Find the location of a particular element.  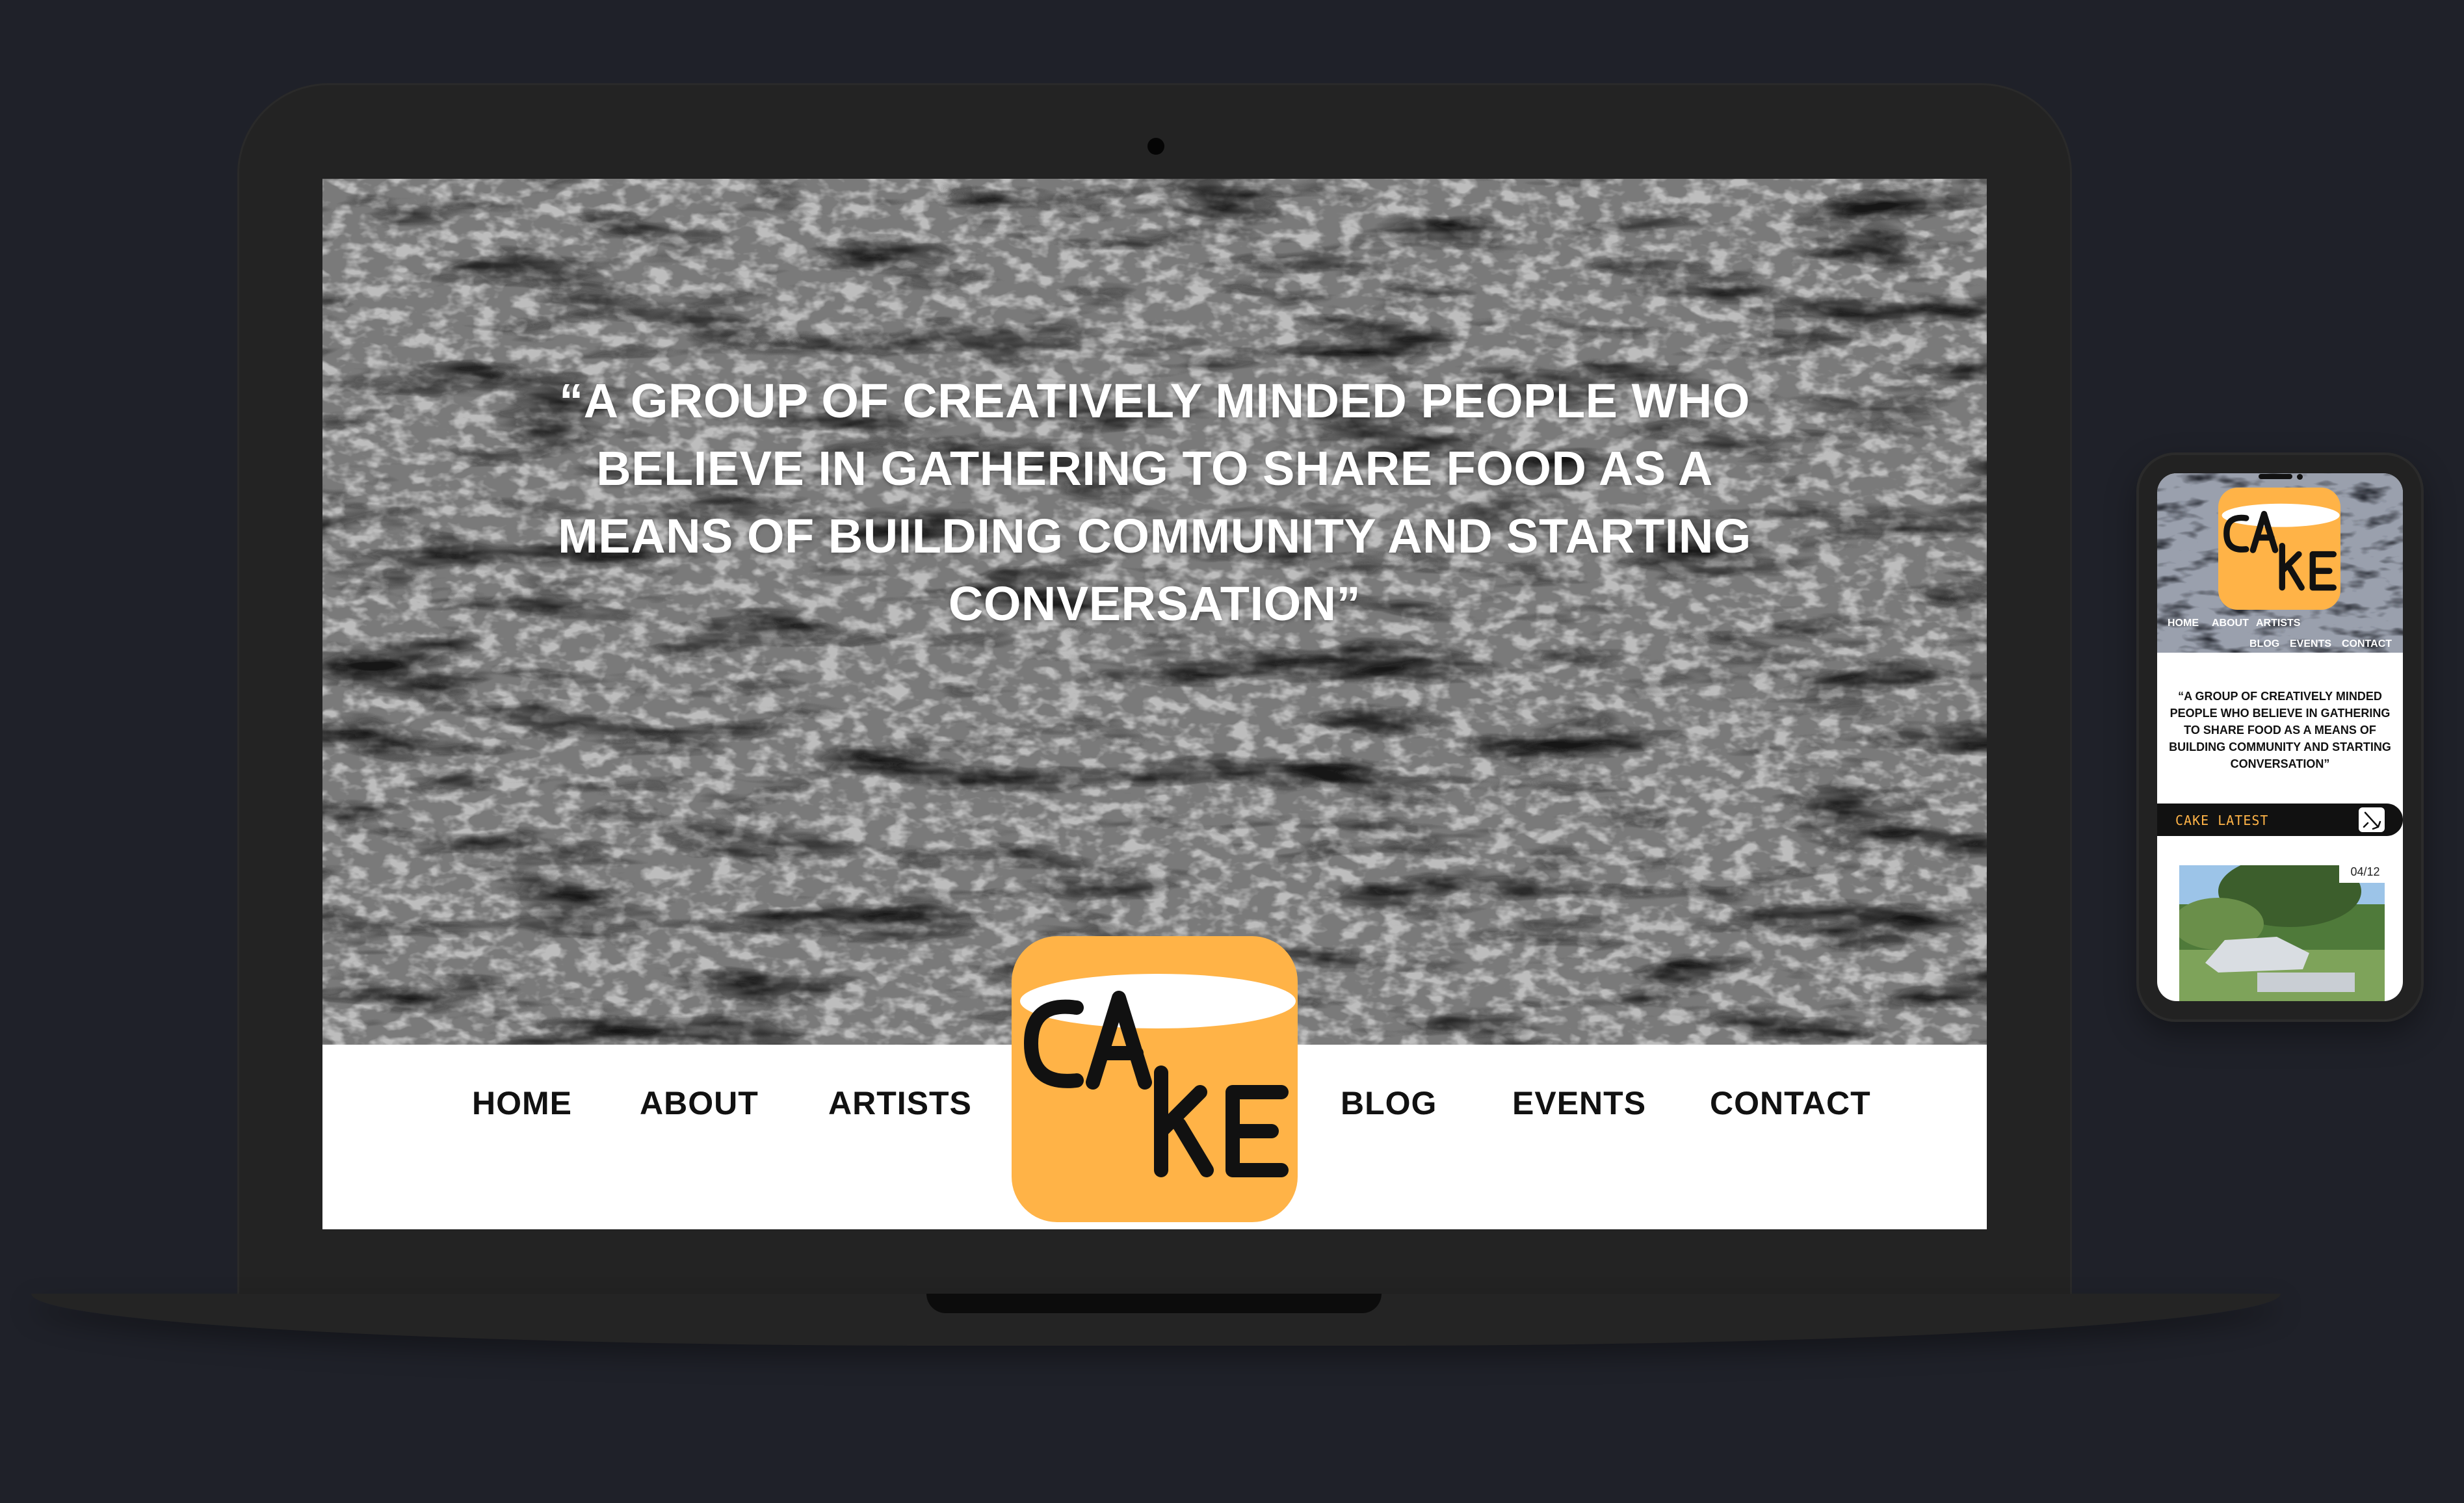

phone-speaker is located at coordinates (2275, 476).